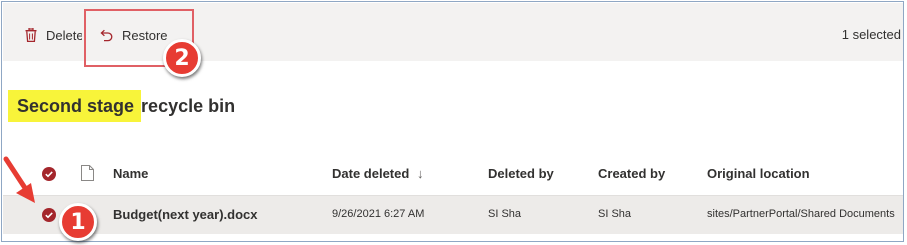 The width and height of the screenshot is (907, 245). What do you see at coordinates (185, 214) in the screenshot?
I see `row-file-name: Budget(next year).docx` at bounding box center [185, 214].